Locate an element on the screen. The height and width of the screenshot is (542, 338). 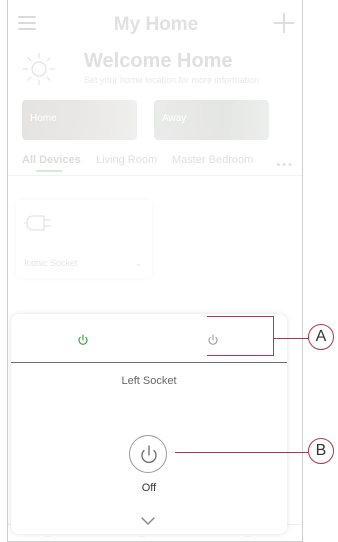
callout-line-b is located at coordinates (241, 452).